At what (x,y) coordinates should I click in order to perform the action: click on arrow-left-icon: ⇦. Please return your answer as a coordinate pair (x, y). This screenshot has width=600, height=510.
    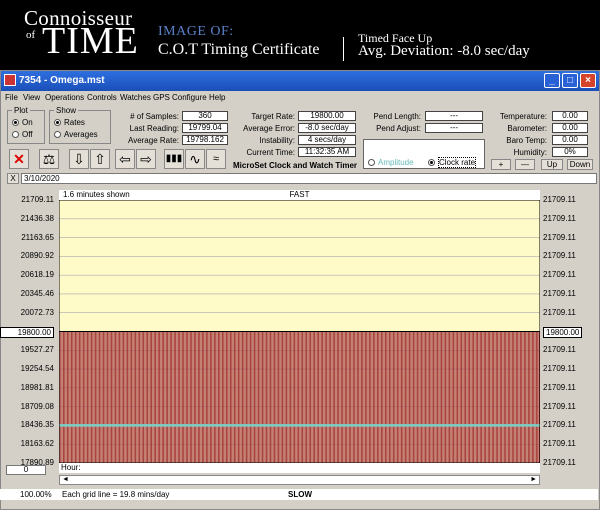
    Looking at the image, I should click on (125, 159).